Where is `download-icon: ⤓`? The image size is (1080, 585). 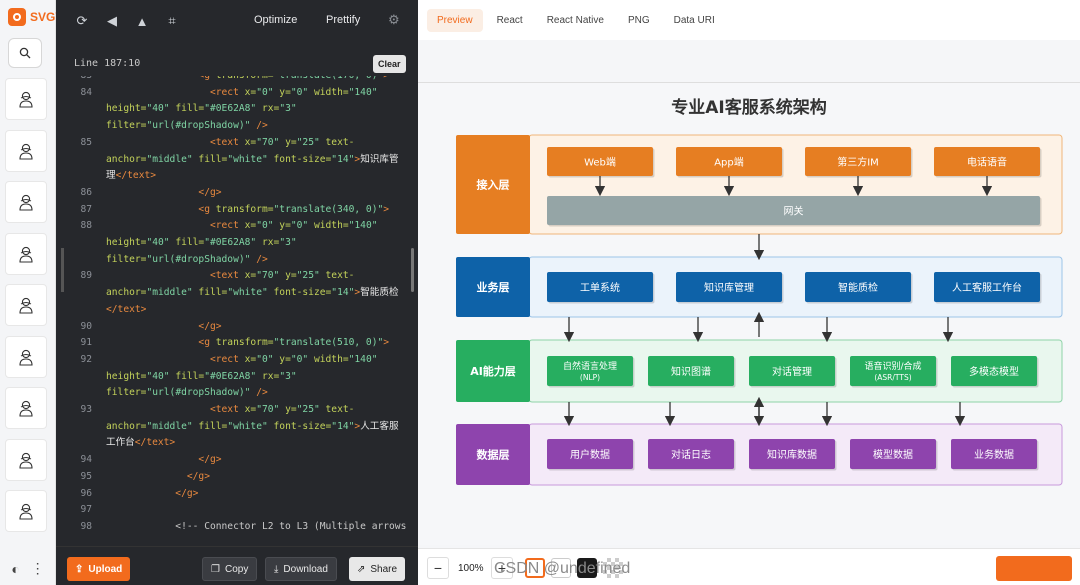 download-icon: ⤓ is located at coordinates (276, 569).